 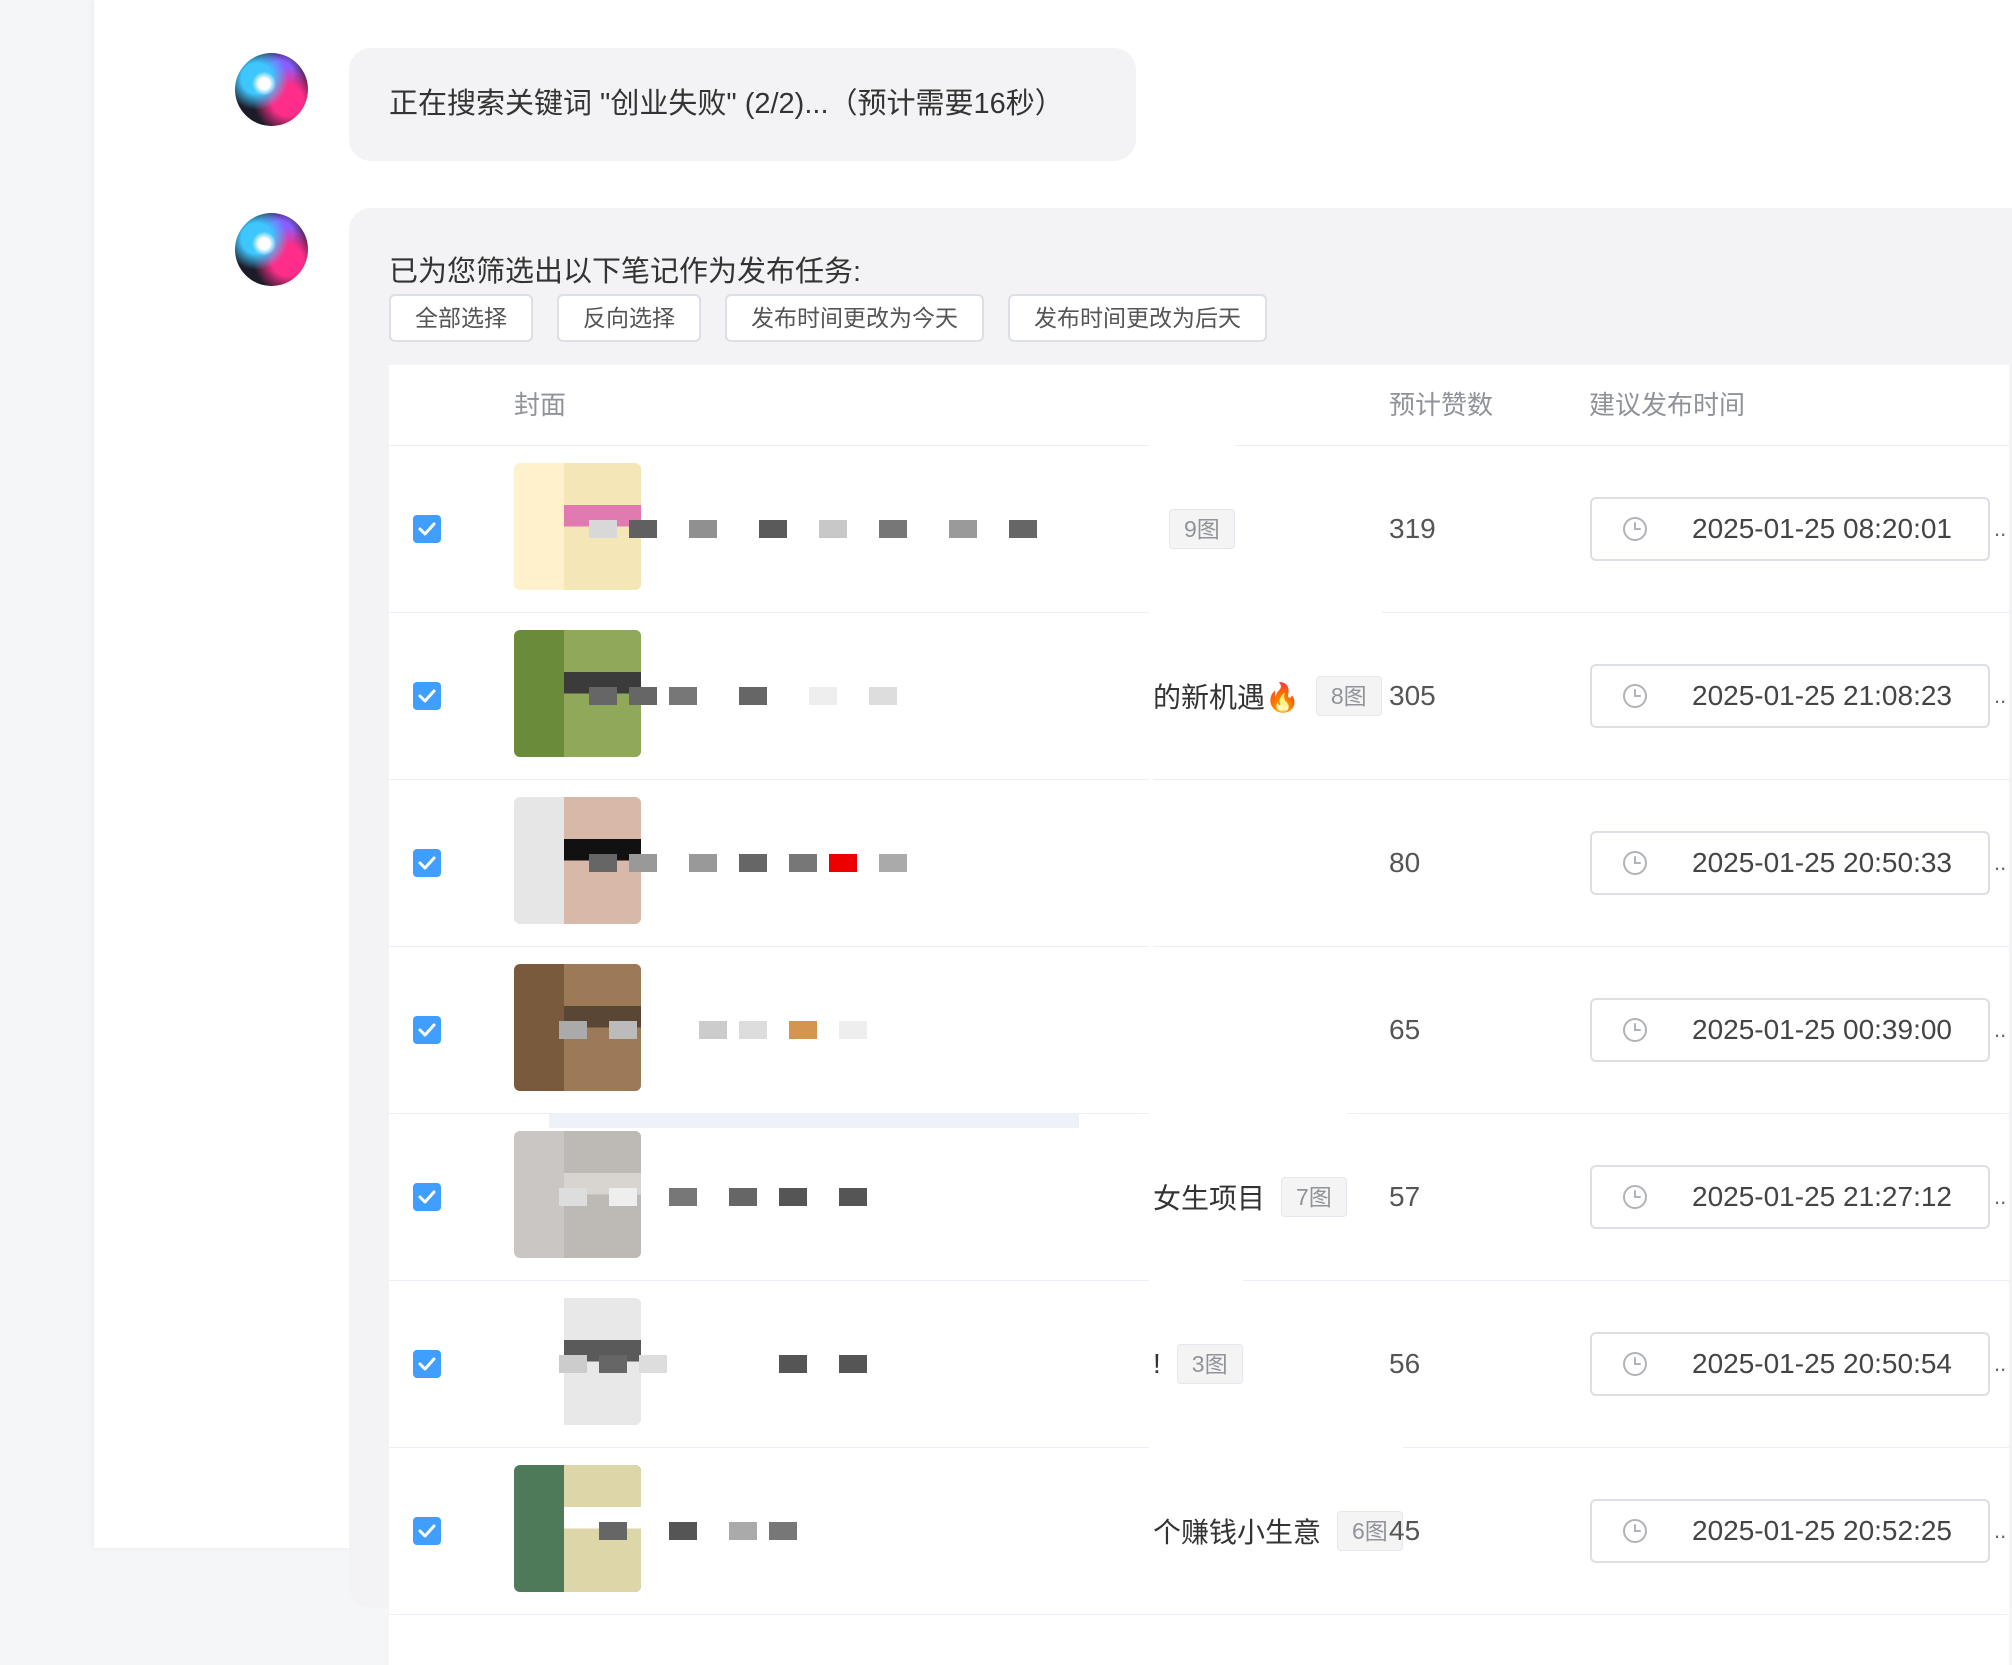 What do you see at coordinates (1405, 862) in the screenshot?
I see `estimated-likes: 80` at bounding box center [1405, 862].